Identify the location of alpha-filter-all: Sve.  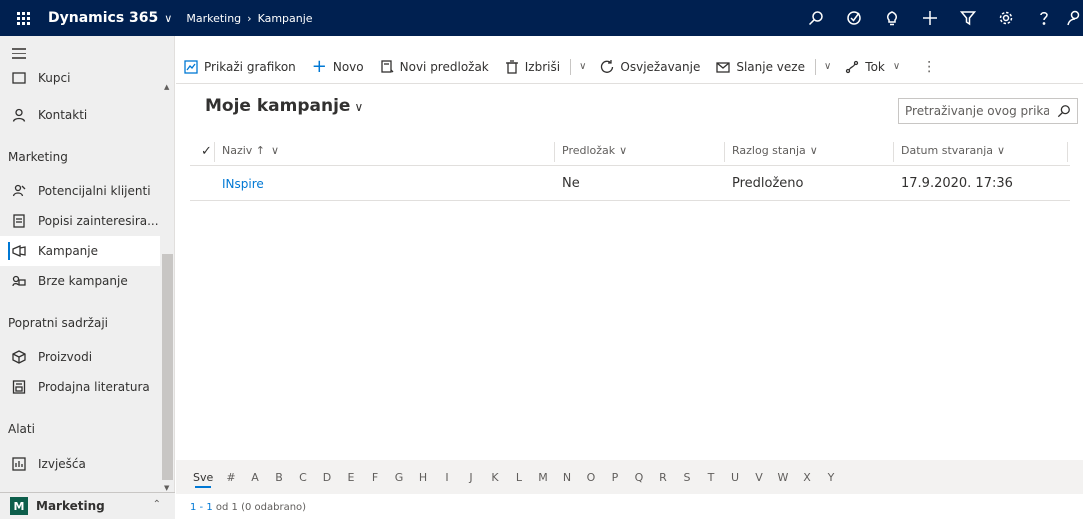
(203, 479).